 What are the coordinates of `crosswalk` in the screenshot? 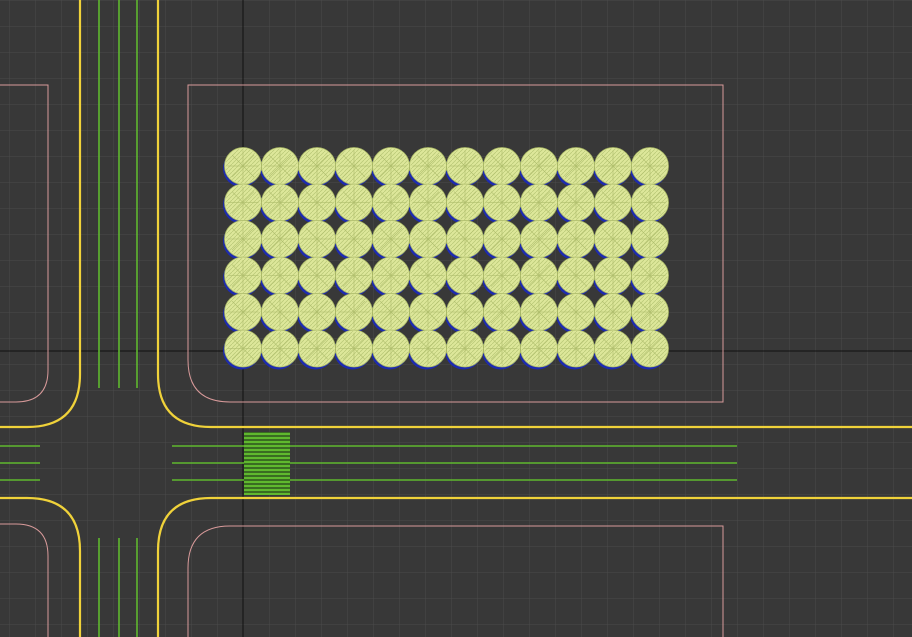 It's located at (267, 463).